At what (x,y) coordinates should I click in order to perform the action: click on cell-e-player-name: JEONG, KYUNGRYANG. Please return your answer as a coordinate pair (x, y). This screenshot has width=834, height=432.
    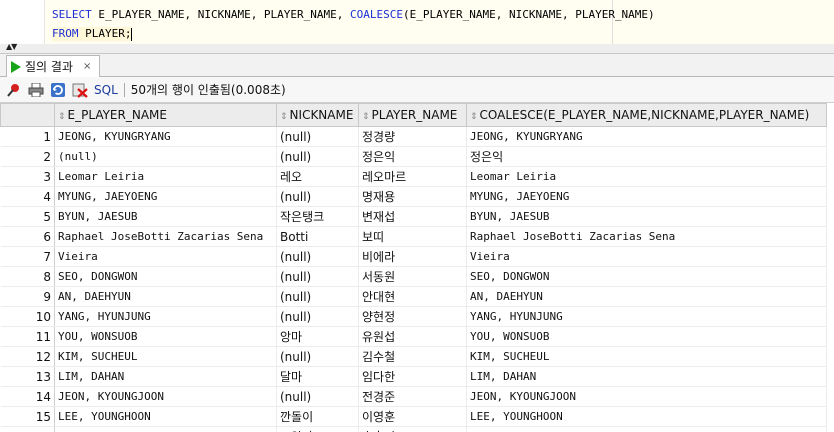
    Looking at the image, I should click on (165, 136).